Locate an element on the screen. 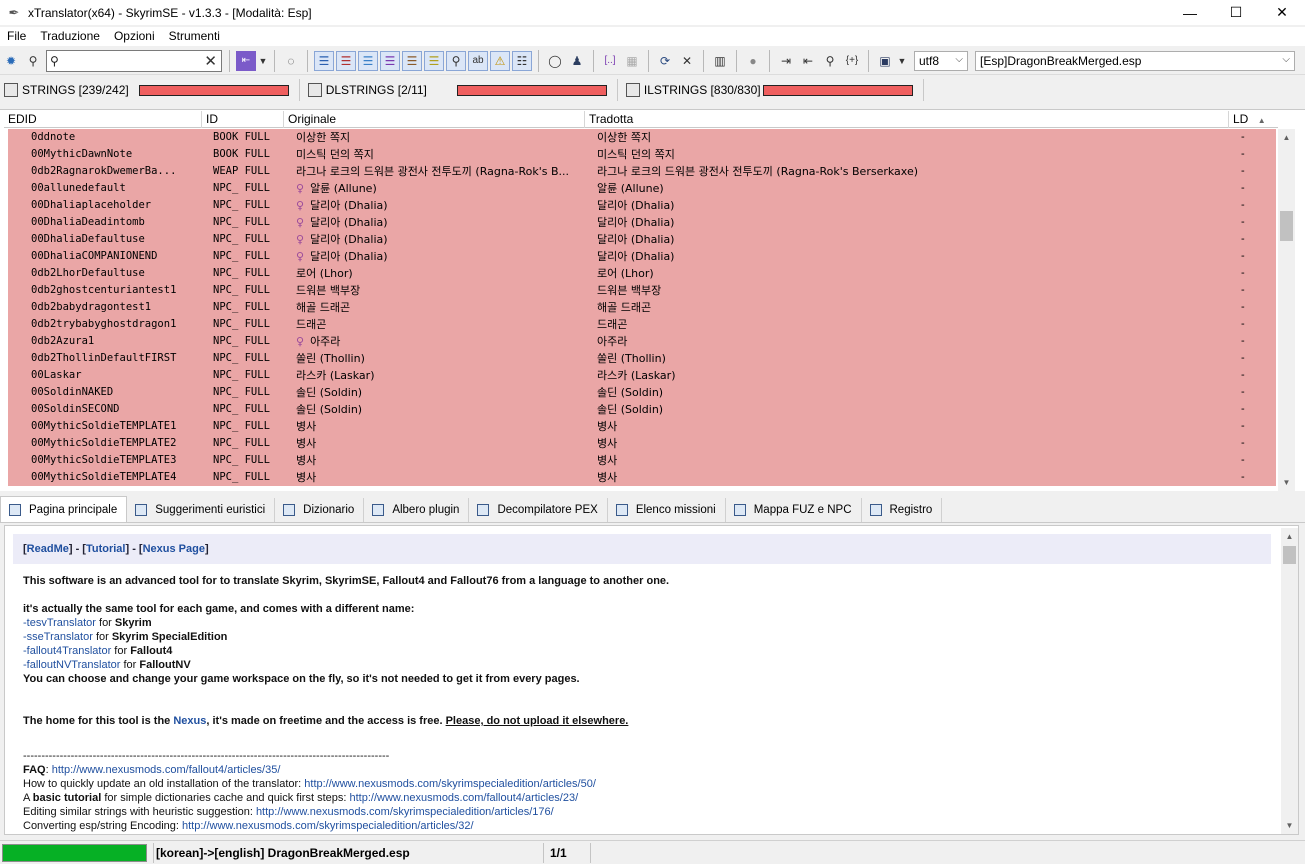 The image size is (1305, 864). tutorial-link: Tutorial is located at coordinates (106, 549).